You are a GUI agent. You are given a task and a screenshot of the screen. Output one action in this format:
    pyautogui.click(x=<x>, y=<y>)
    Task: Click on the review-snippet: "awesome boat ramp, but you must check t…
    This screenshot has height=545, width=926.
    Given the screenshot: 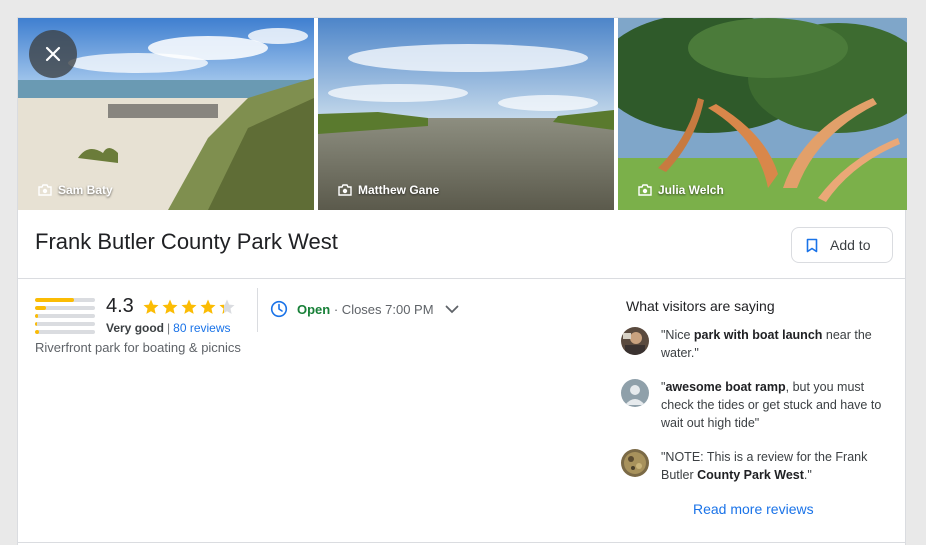 What is the action you would take?
    pyautogui.click(x=757, y=405)
    